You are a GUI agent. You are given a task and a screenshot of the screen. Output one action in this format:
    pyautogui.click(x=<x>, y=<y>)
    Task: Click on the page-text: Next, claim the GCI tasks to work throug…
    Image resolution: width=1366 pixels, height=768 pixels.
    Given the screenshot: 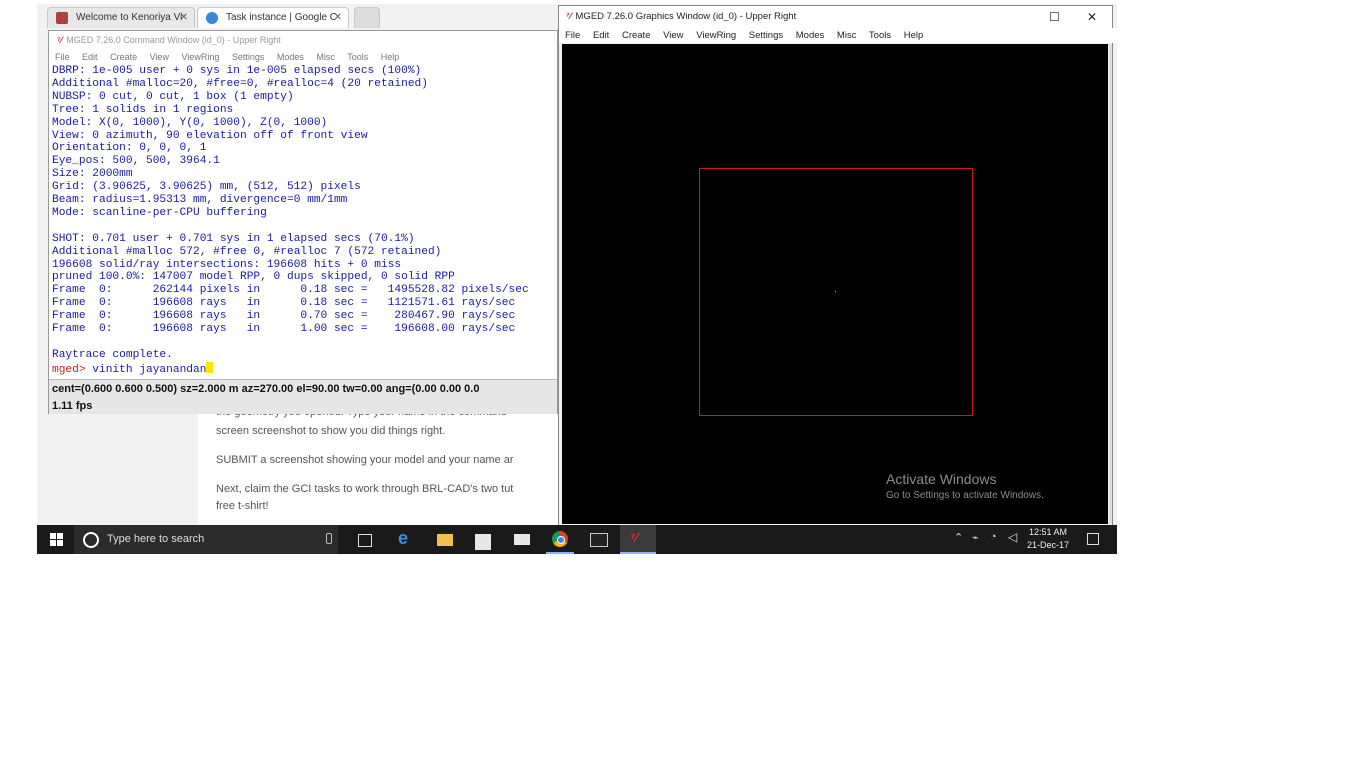 What is the action you would take?
    pyautogui.click(x=365, y=489)
    